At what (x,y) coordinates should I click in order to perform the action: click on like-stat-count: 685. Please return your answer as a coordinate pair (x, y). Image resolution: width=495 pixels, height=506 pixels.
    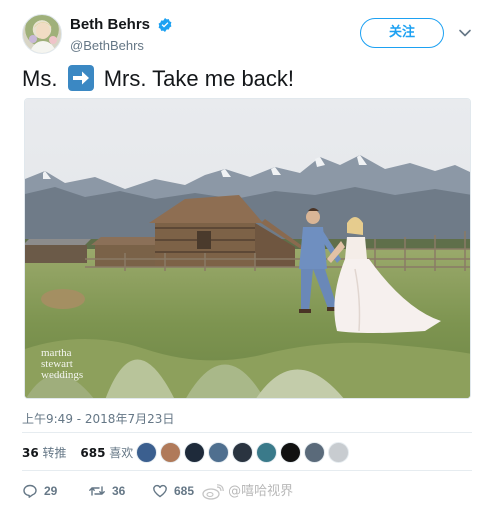
    Looking at the image, I should click on (93, 453).